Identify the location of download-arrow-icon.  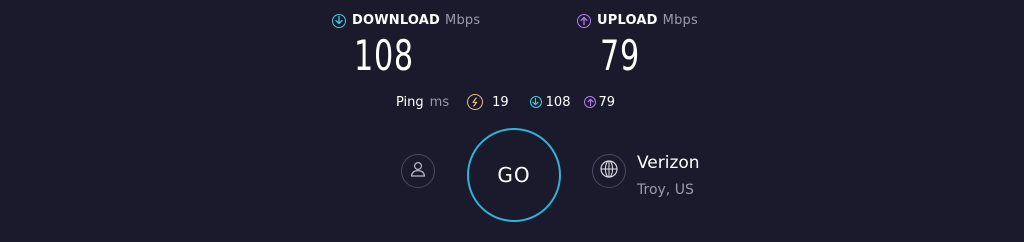
(339, 20).